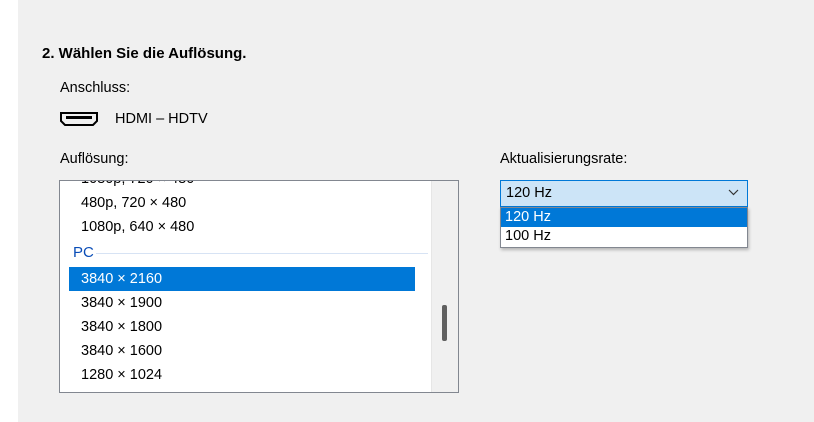  What do you see at coordinates (242, 227) in the screenshot?
I see `resolution-option: 1080p, 640 × 480` at bounding box center [242, 227].